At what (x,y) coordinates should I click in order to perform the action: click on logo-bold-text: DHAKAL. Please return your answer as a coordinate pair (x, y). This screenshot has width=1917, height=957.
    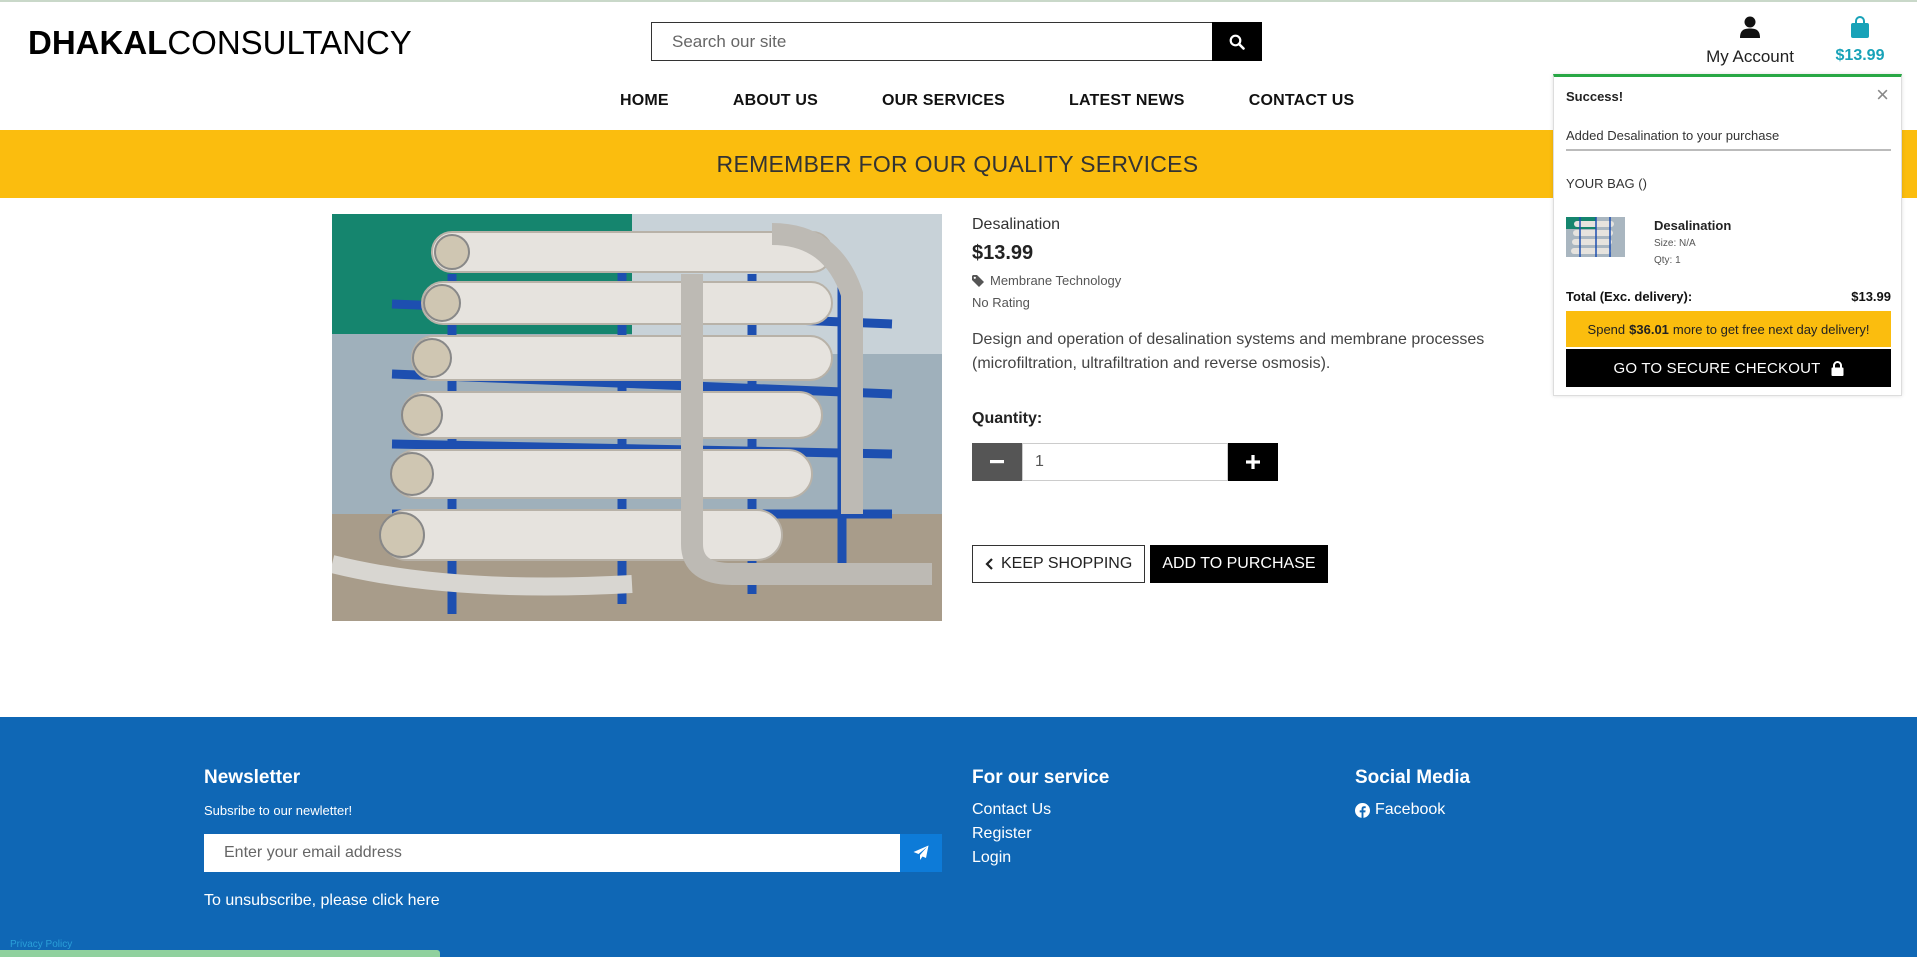
    Looking at the image, I should click on (98, 42).